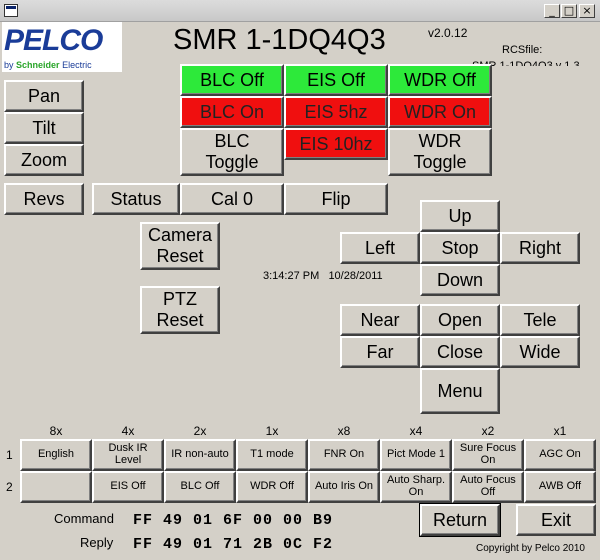  Describe the element at coordinates (344, 431) in the screenshot. I see `col-header: x8` at that location.